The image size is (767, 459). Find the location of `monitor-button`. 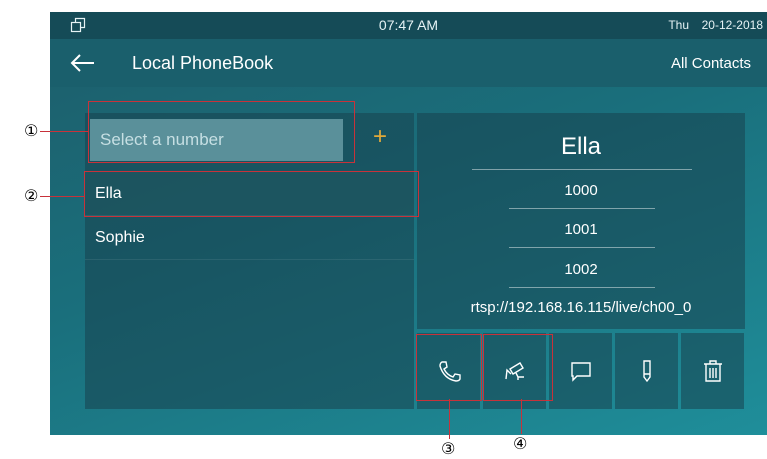

monitor-button is located at coordinates (514, 371).